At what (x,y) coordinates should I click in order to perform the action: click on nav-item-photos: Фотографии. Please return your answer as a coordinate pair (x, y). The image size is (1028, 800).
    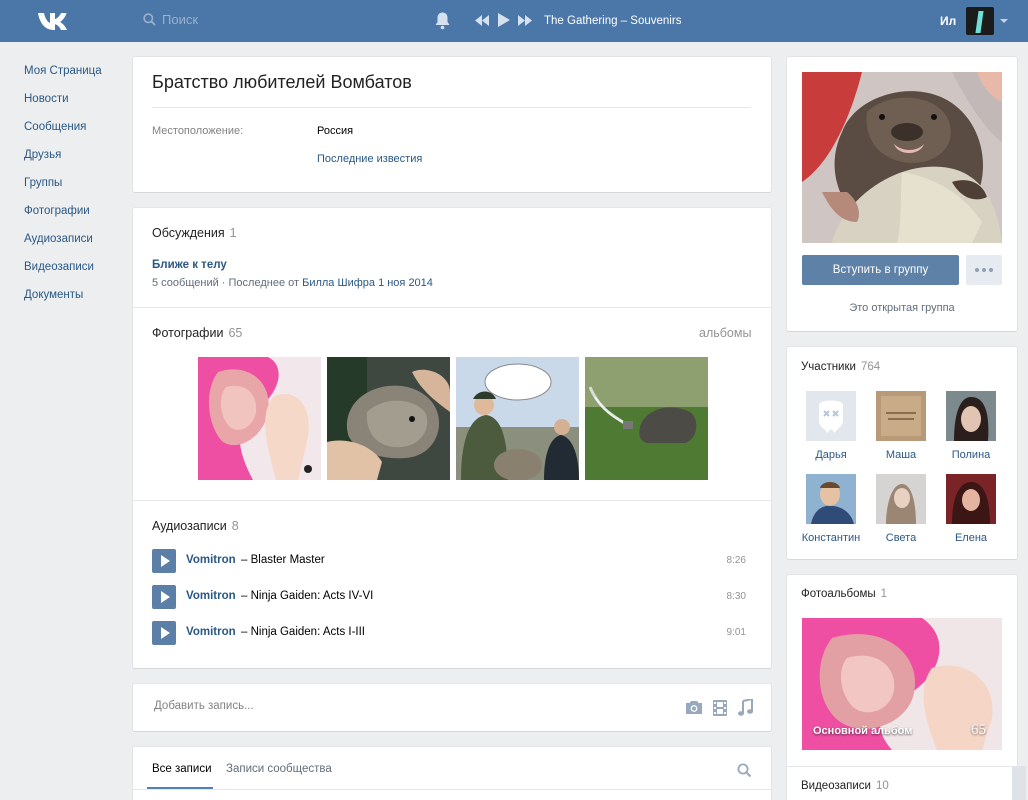
    Looking at the image, I should click on (63, 218).